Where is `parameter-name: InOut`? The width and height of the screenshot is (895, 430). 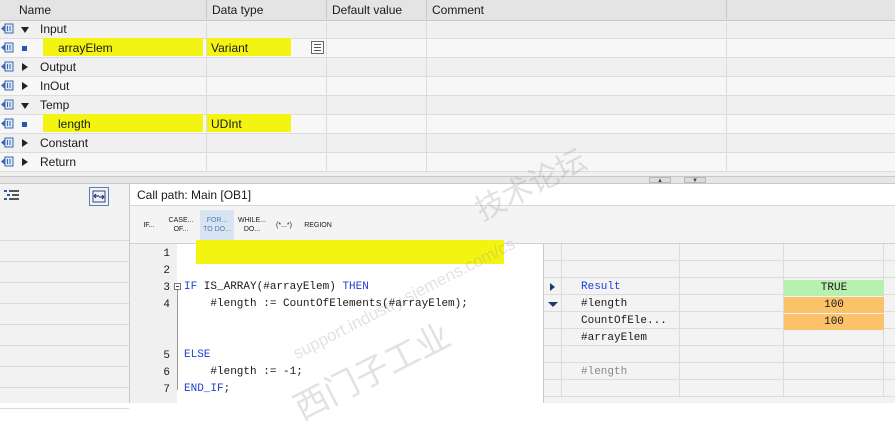
parameter-name: InOut is located at coordinates (55, 86).